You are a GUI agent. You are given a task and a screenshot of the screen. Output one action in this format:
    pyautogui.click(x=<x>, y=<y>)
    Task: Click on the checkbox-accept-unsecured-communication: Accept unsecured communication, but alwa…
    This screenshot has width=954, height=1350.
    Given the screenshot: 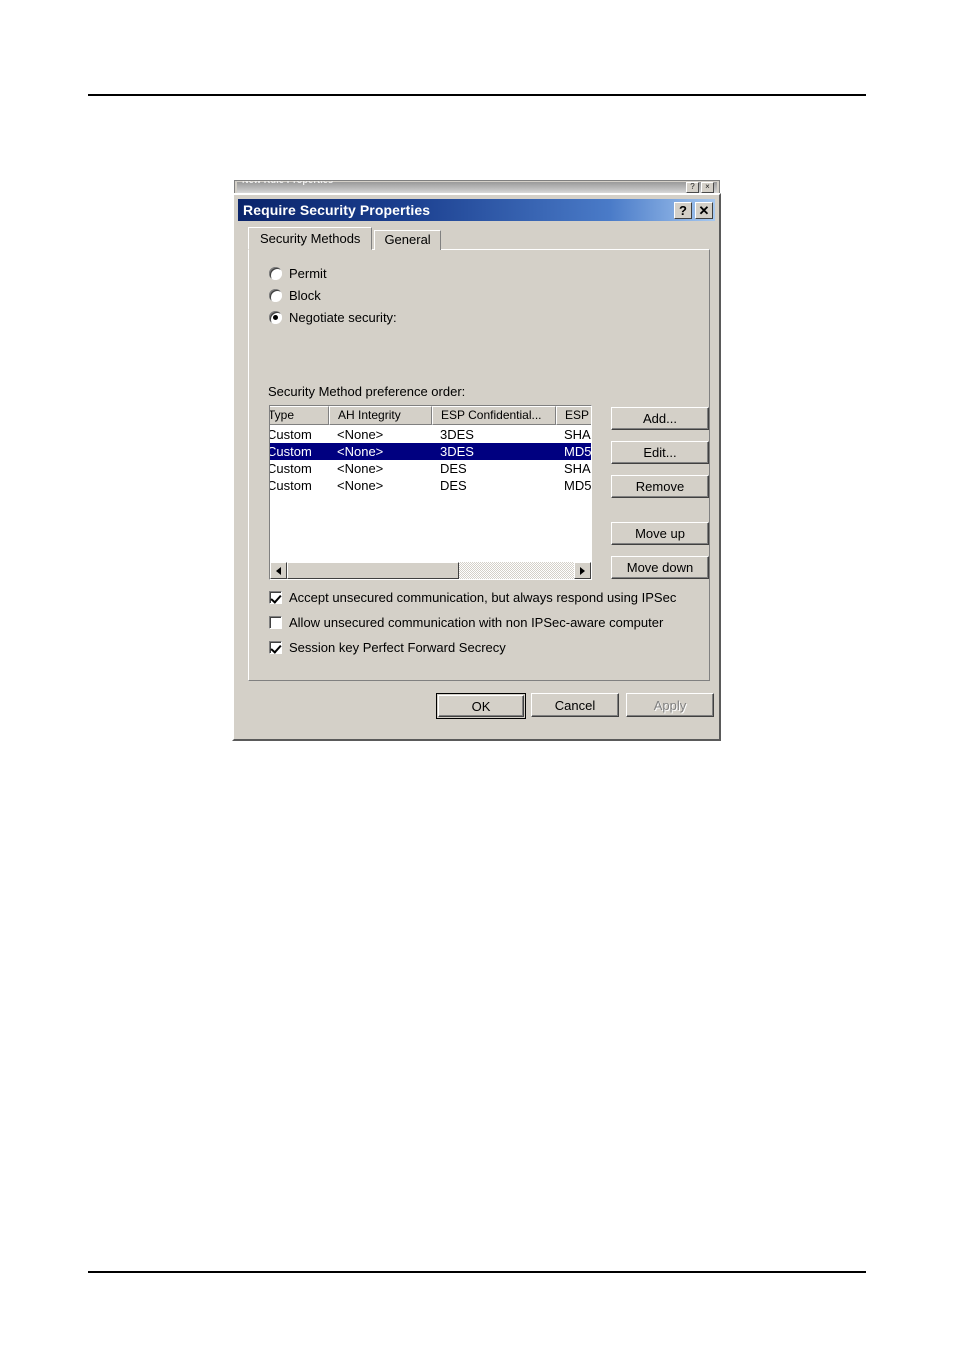 What is the action you would take?
    pyautogui.click(x=472, y=597)
    